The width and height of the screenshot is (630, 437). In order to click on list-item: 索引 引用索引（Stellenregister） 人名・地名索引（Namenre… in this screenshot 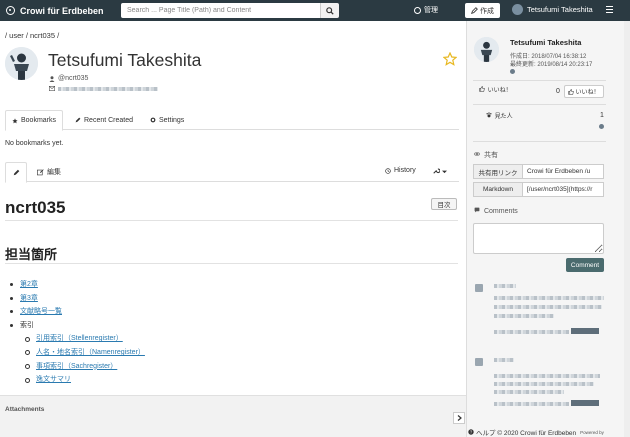, I will do `click(77, 353)`.